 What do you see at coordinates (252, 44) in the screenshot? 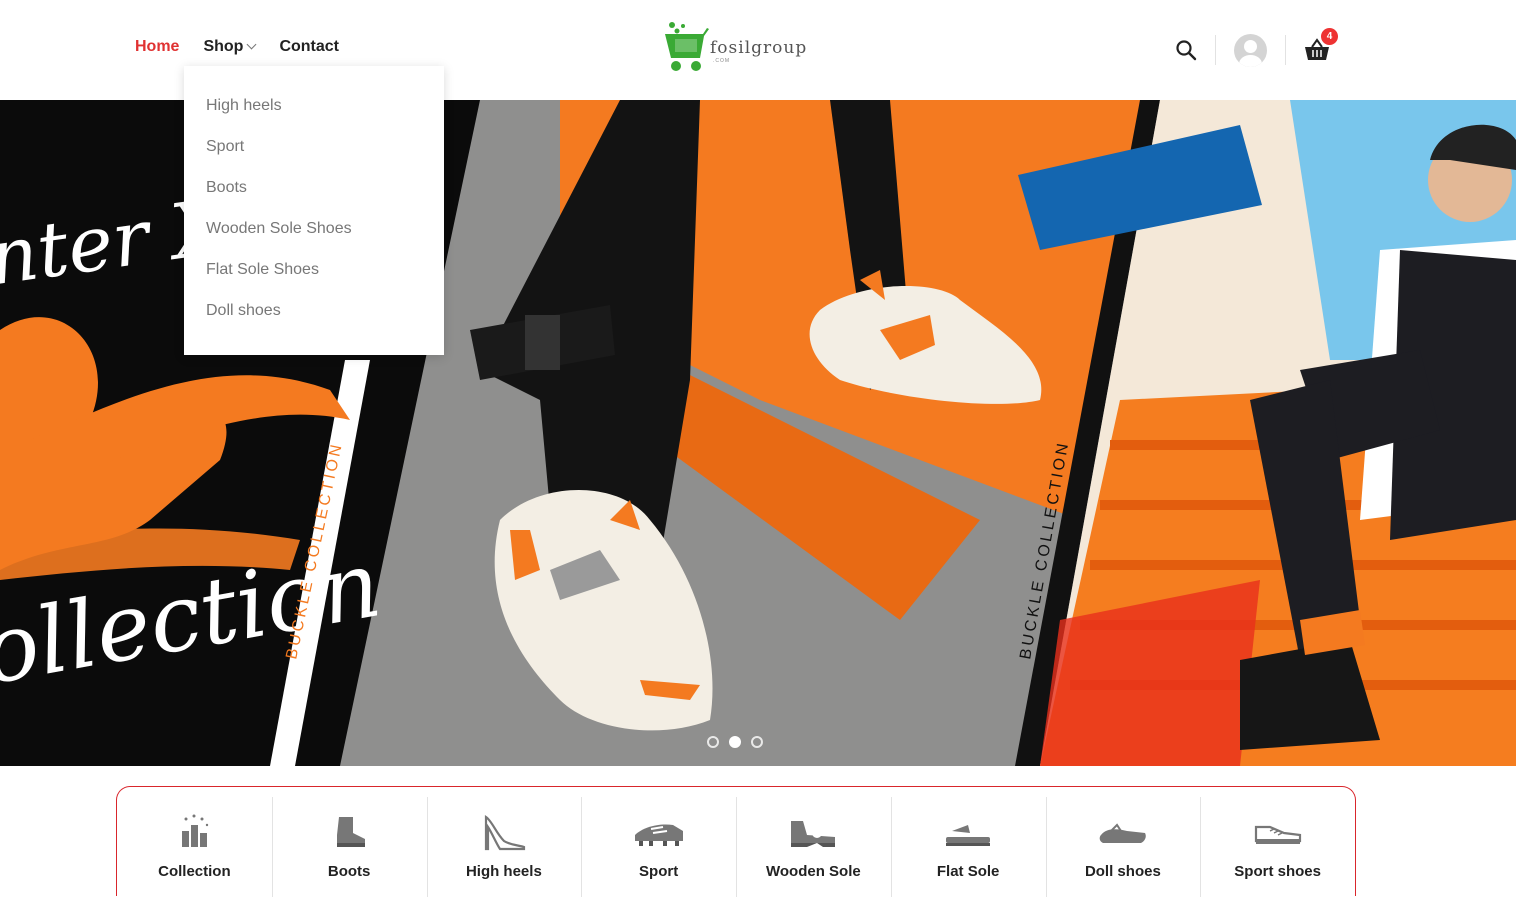
I see `chevron-down-icon` at bounding box center [252, 44].